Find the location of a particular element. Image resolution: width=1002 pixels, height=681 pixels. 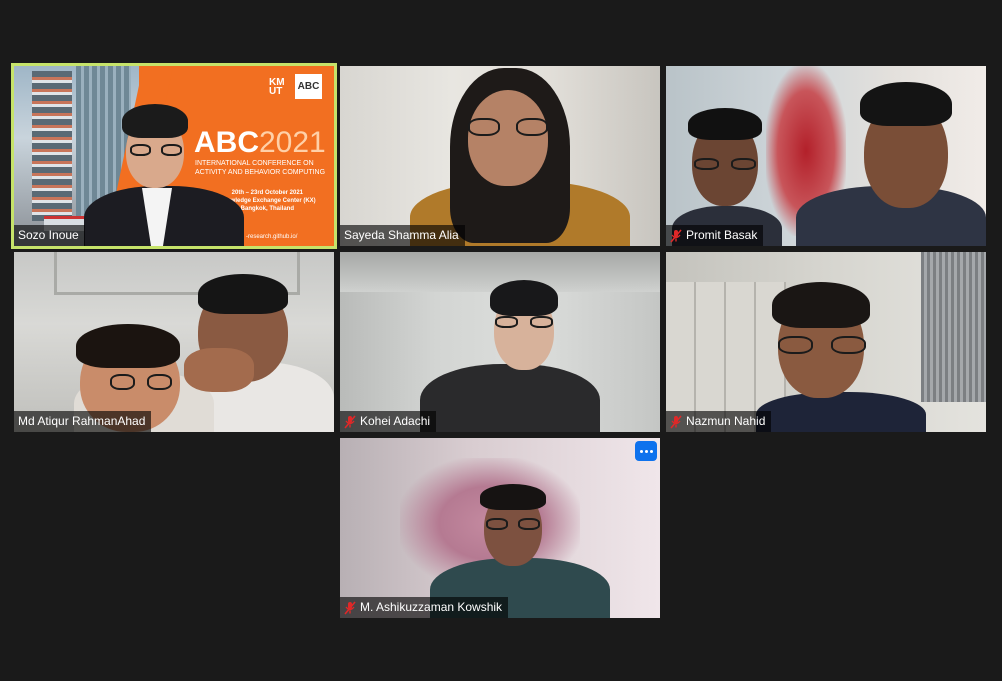

participant-name: Sayeda Shamma Alia is located at coordinates (401, 235).